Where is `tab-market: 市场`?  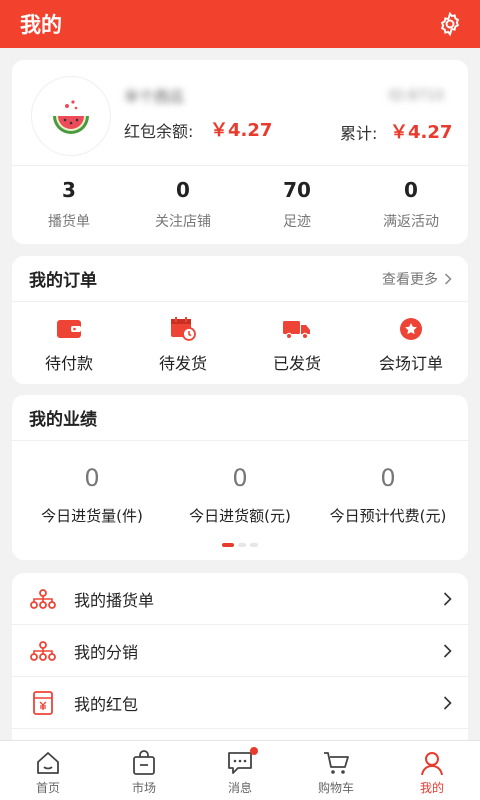
tab-market: 市场 is located at coordinates (144, 770).